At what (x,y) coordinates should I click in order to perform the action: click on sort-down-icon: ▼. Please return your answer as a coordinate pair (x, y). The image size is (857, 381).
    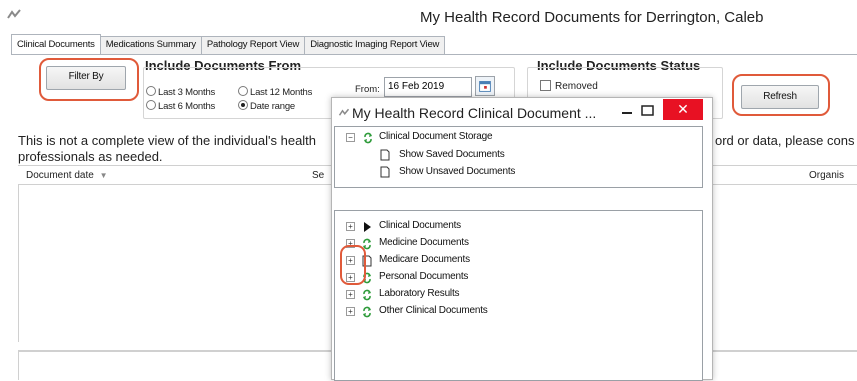
    Looking at the image, I should click on (103, 175).